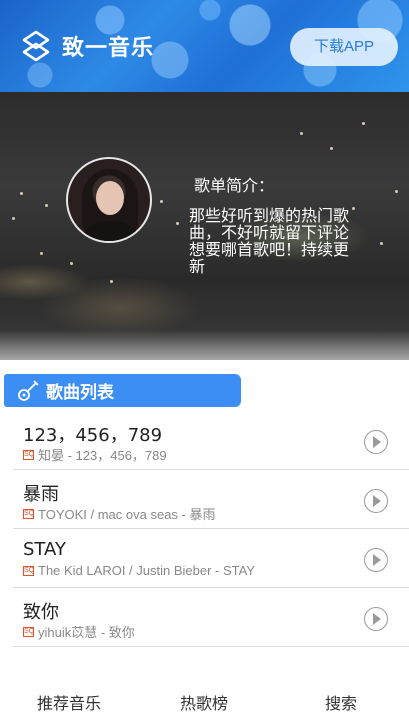  Describe the element at coordinates (41, 494) in the screenshot. I see `song-name: 暴雨` at that location.